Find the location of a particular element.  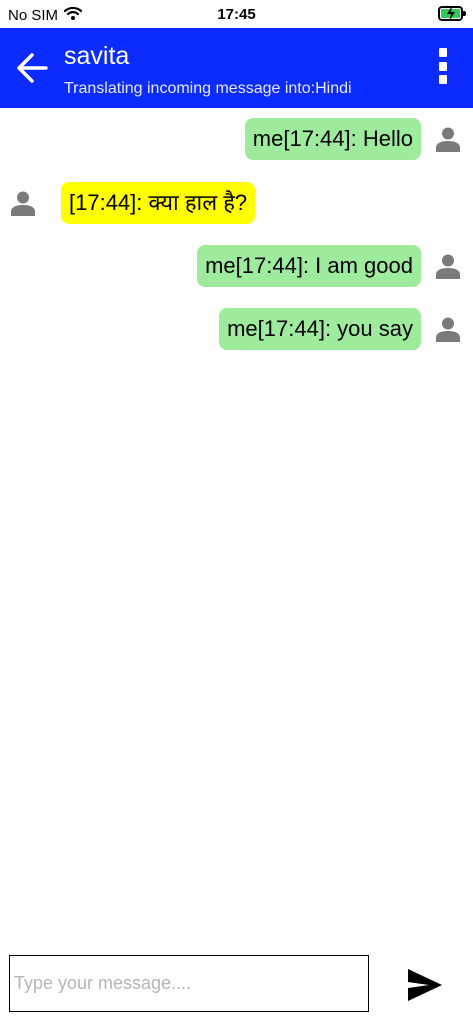

contact-name: savita is located at coordinates (97, 56).